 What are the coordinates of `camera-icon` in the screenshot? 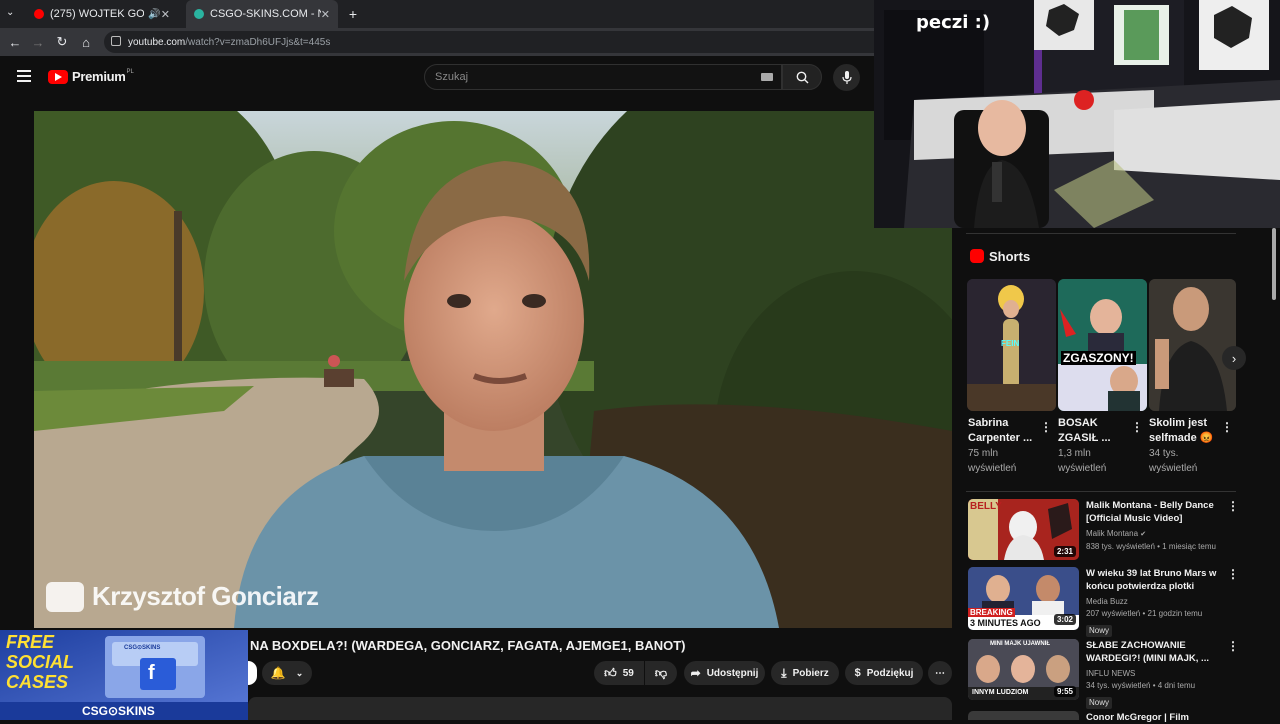 It's located at (65, 596).